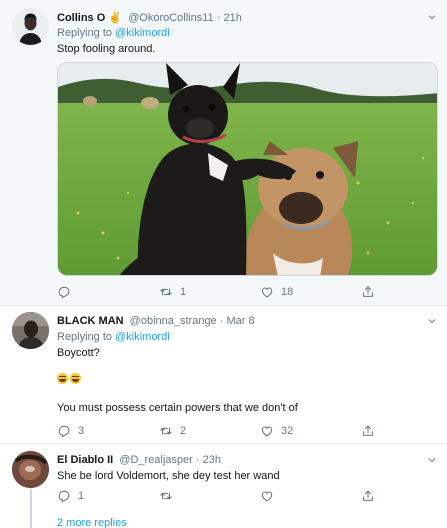 This screenshot has height=528, width=447. What do you see at coordinates (115, 18) in the screenshot?
I see `peace-hand-emoji-icon: ✌` at bounding box center [115, 18].